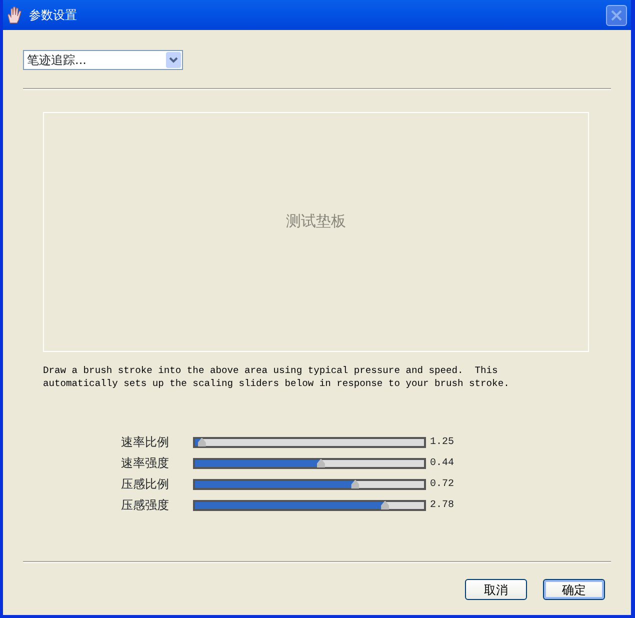 The height and width of the screenshot is (618, 635). I want to click on dialog-button: 确定, so click(574, 589).